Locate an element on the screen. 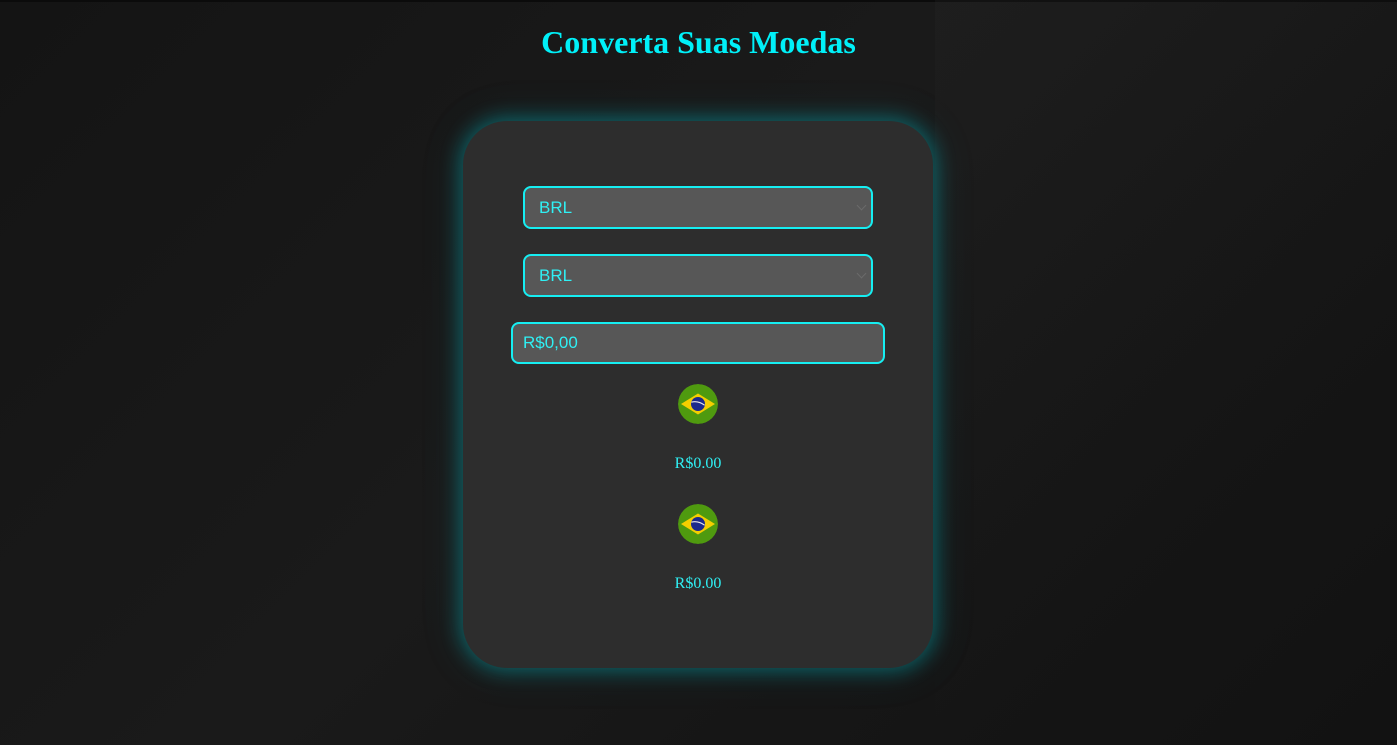 This screenshot has width=1397, height=745. top-divider is located at coordinates (698, 1).